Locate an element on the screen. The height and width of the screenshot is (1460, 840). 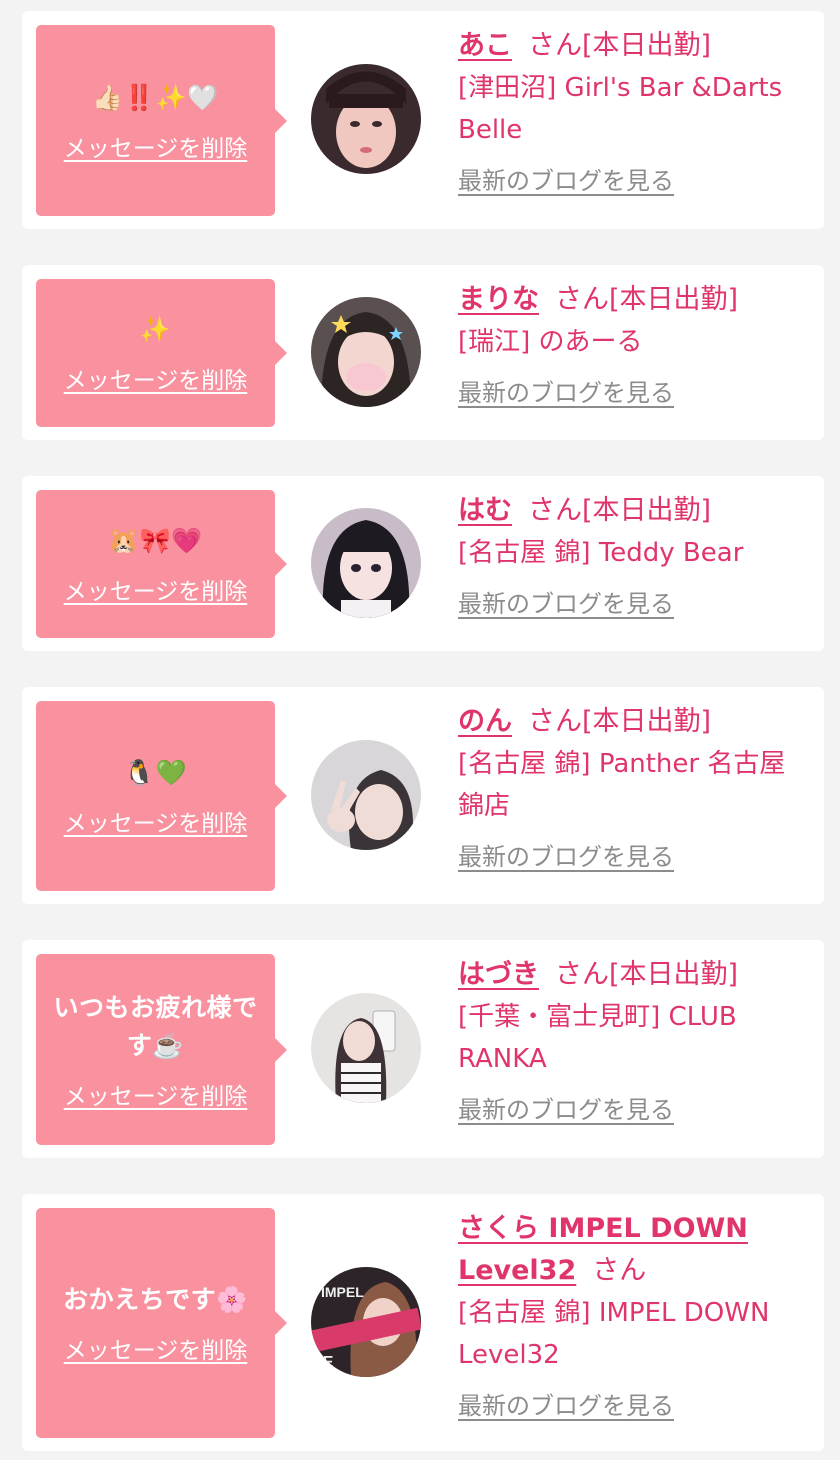
info-block: はむ さん[本日出勤] [名古屋 錦] Teddy Bear 最新のブログを見る is located at coordinates (632, 554).